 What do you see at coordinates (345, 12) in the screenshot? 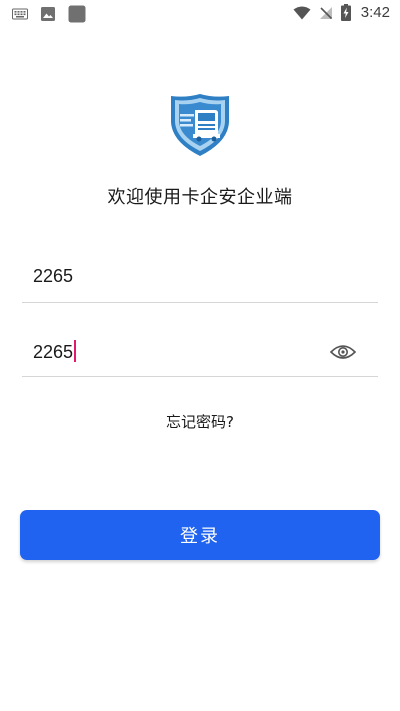
I see `battery-charging-icon` at bounding box center [345, 12].